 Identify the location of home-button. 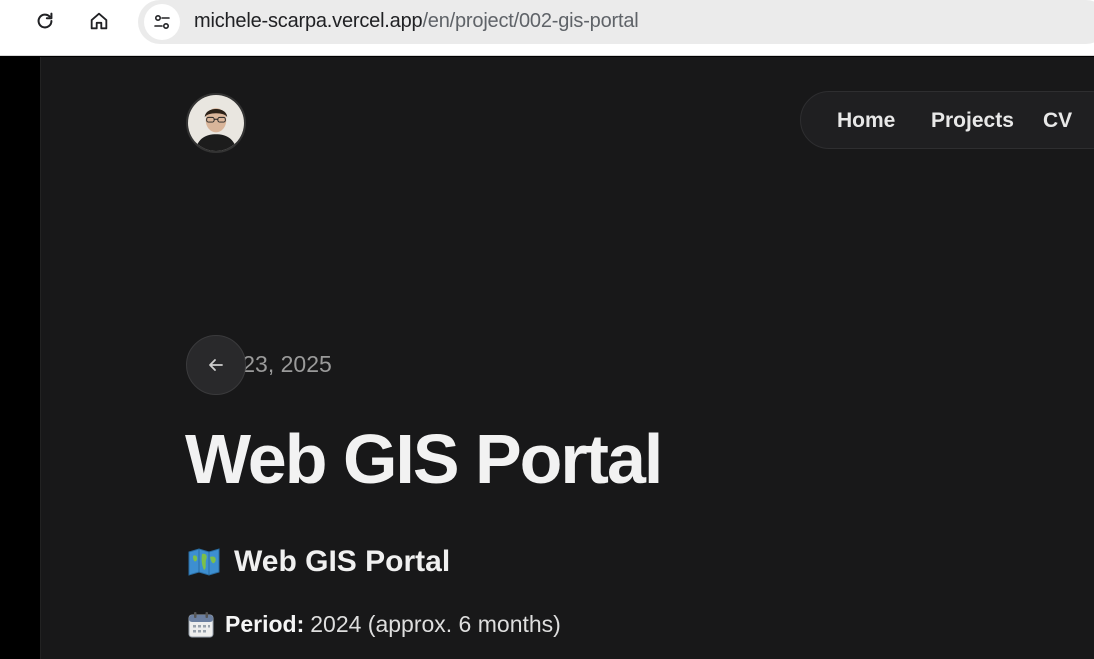
(99, 21).